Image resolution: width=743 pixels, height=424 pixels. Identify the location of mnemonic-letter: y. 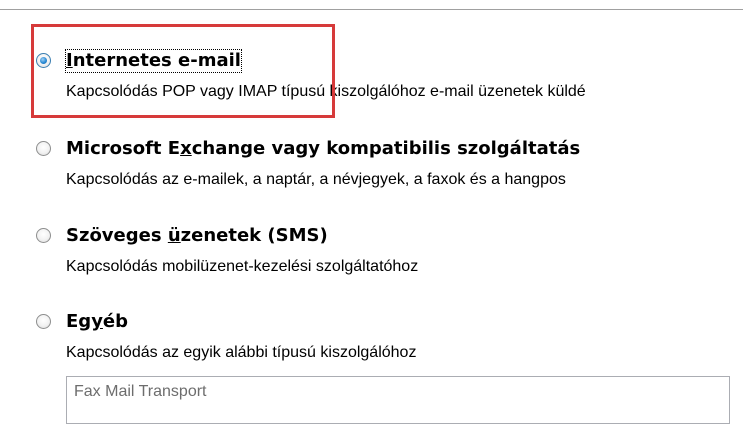
(97, 321).